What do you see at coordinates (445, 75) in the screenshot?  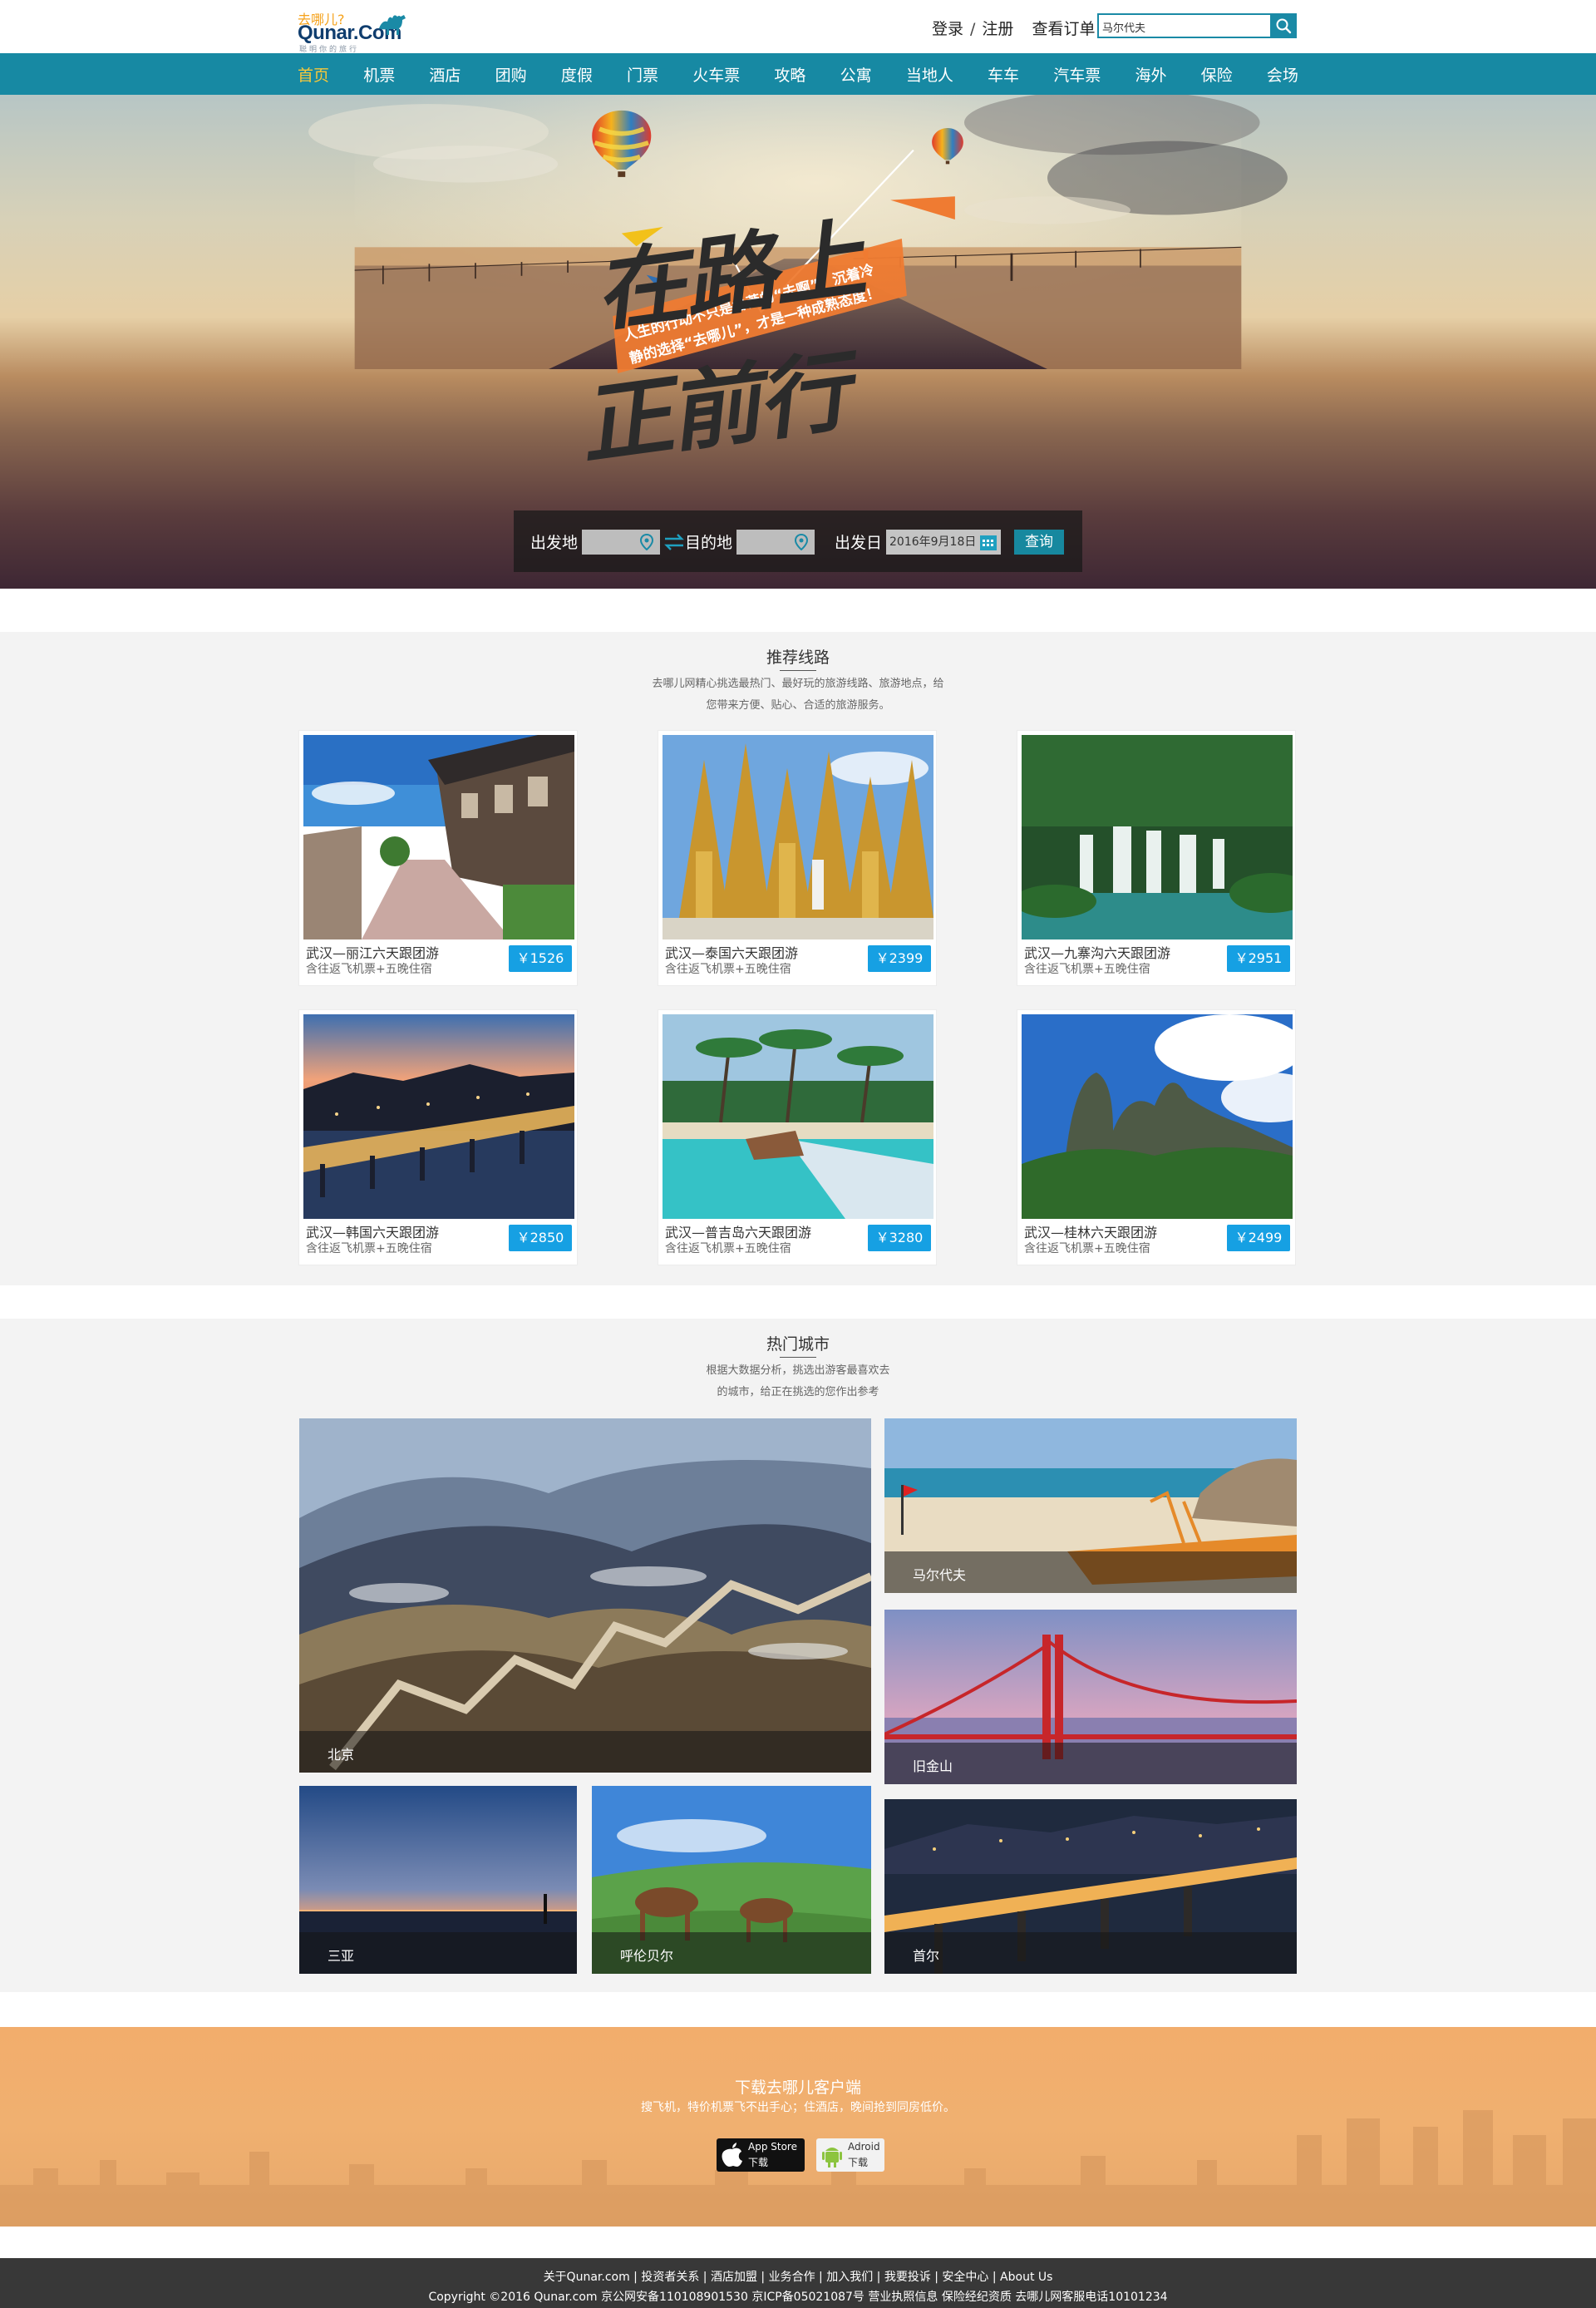 I see `nav-item: 酒店` at bounding box center [445, 75].